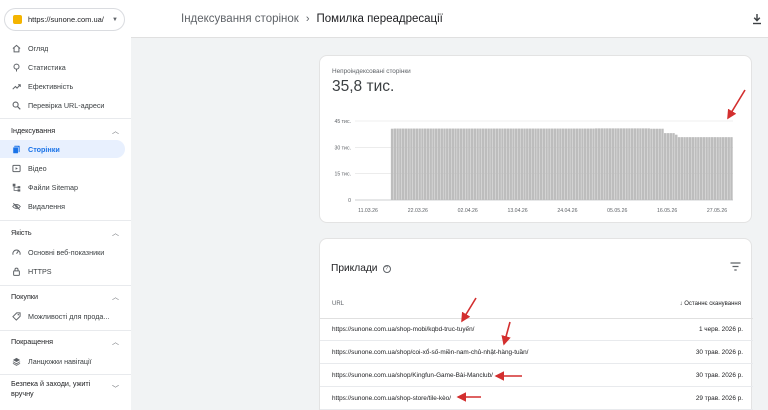 This screenshot has height=410, width=768. Describe the element at coordinates (17, 19) in the screenshot. I see `property-logo-icon` at that location.